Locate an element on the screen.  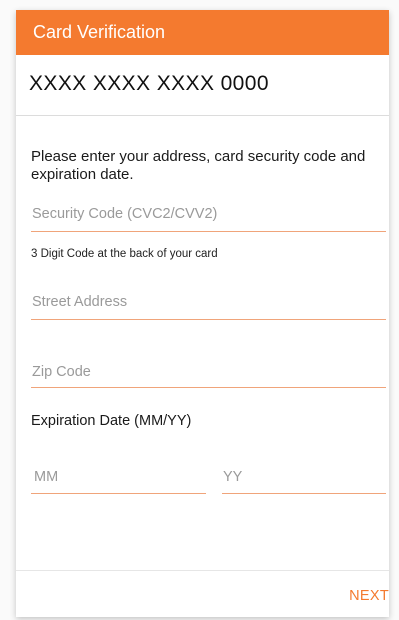
street-address-field: Street Address is located at coordinates (208, 304).